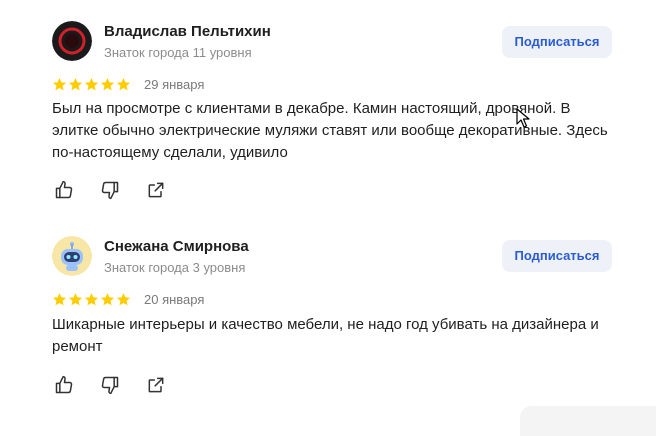 The image size is (656, 436). I want to click on review-date: 20 января, so click(174, 299).